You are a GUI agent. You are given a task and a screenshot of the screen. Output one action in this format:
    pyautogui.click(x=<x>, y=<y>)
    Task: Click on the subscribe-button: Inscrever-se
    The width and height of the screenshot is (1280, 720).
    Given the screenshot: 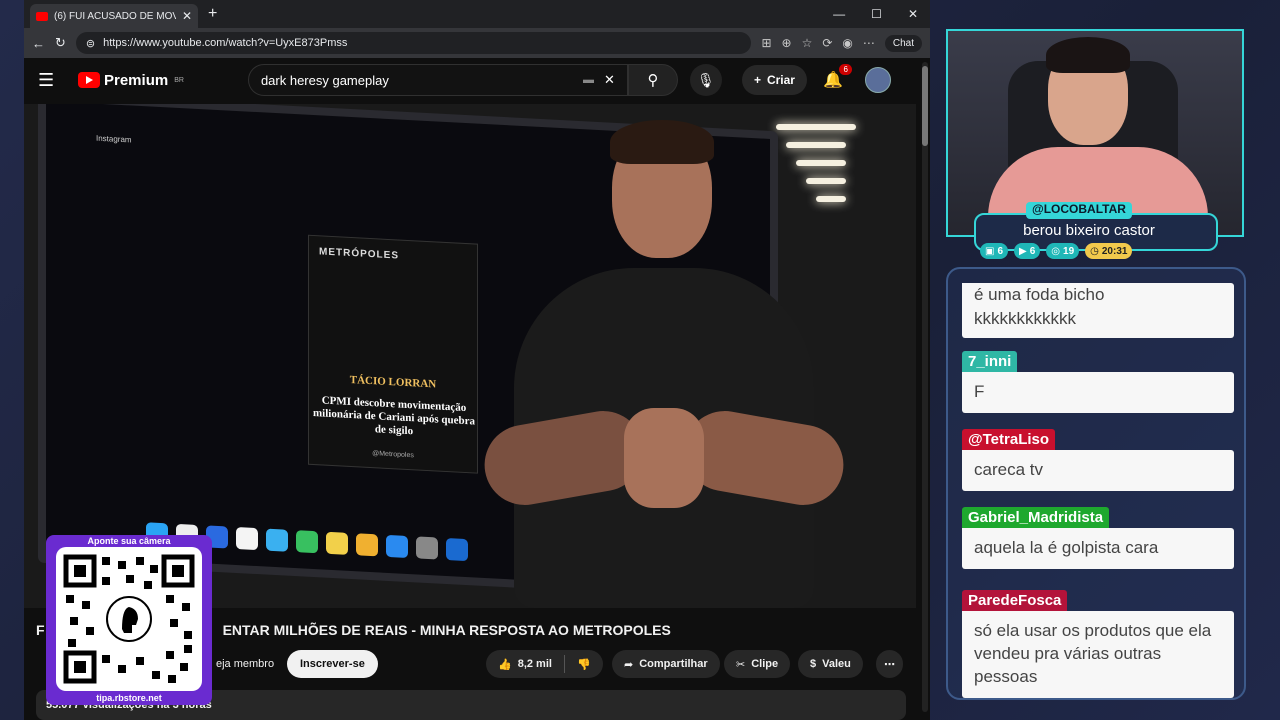 What is the action you would take?
    pyautogui.click(x=332, y=664)
    